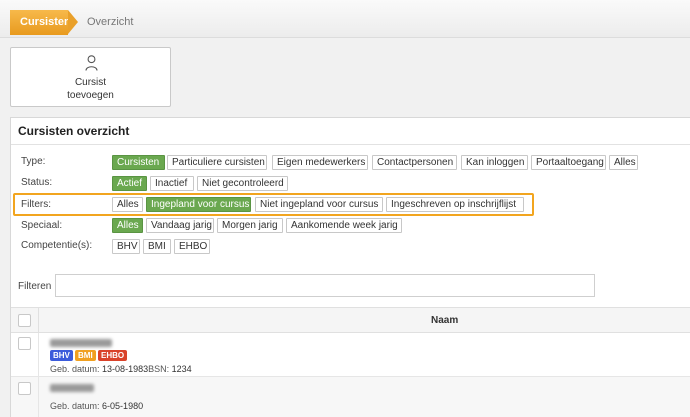 This screenshot has height=417, width=690. I want to click on table-row: Geb. datum: 6-05-1980, so click(350, 397).